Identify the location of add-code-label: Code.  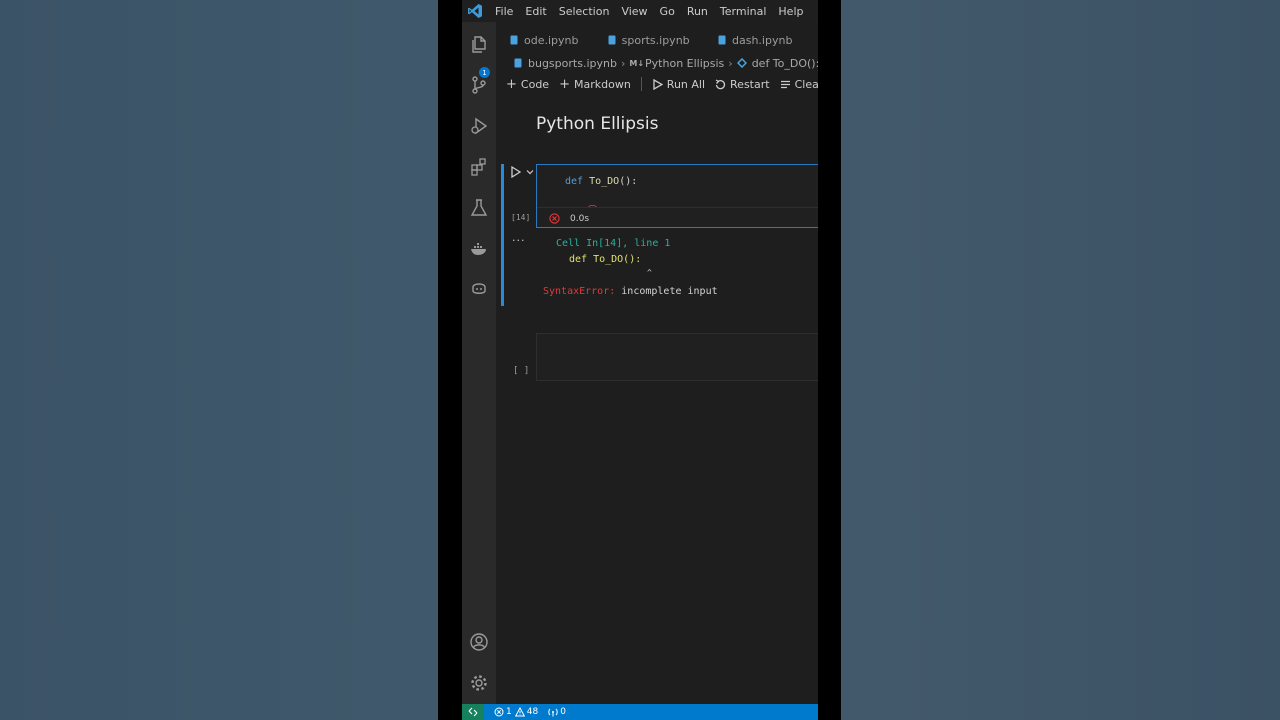
(535, 84).